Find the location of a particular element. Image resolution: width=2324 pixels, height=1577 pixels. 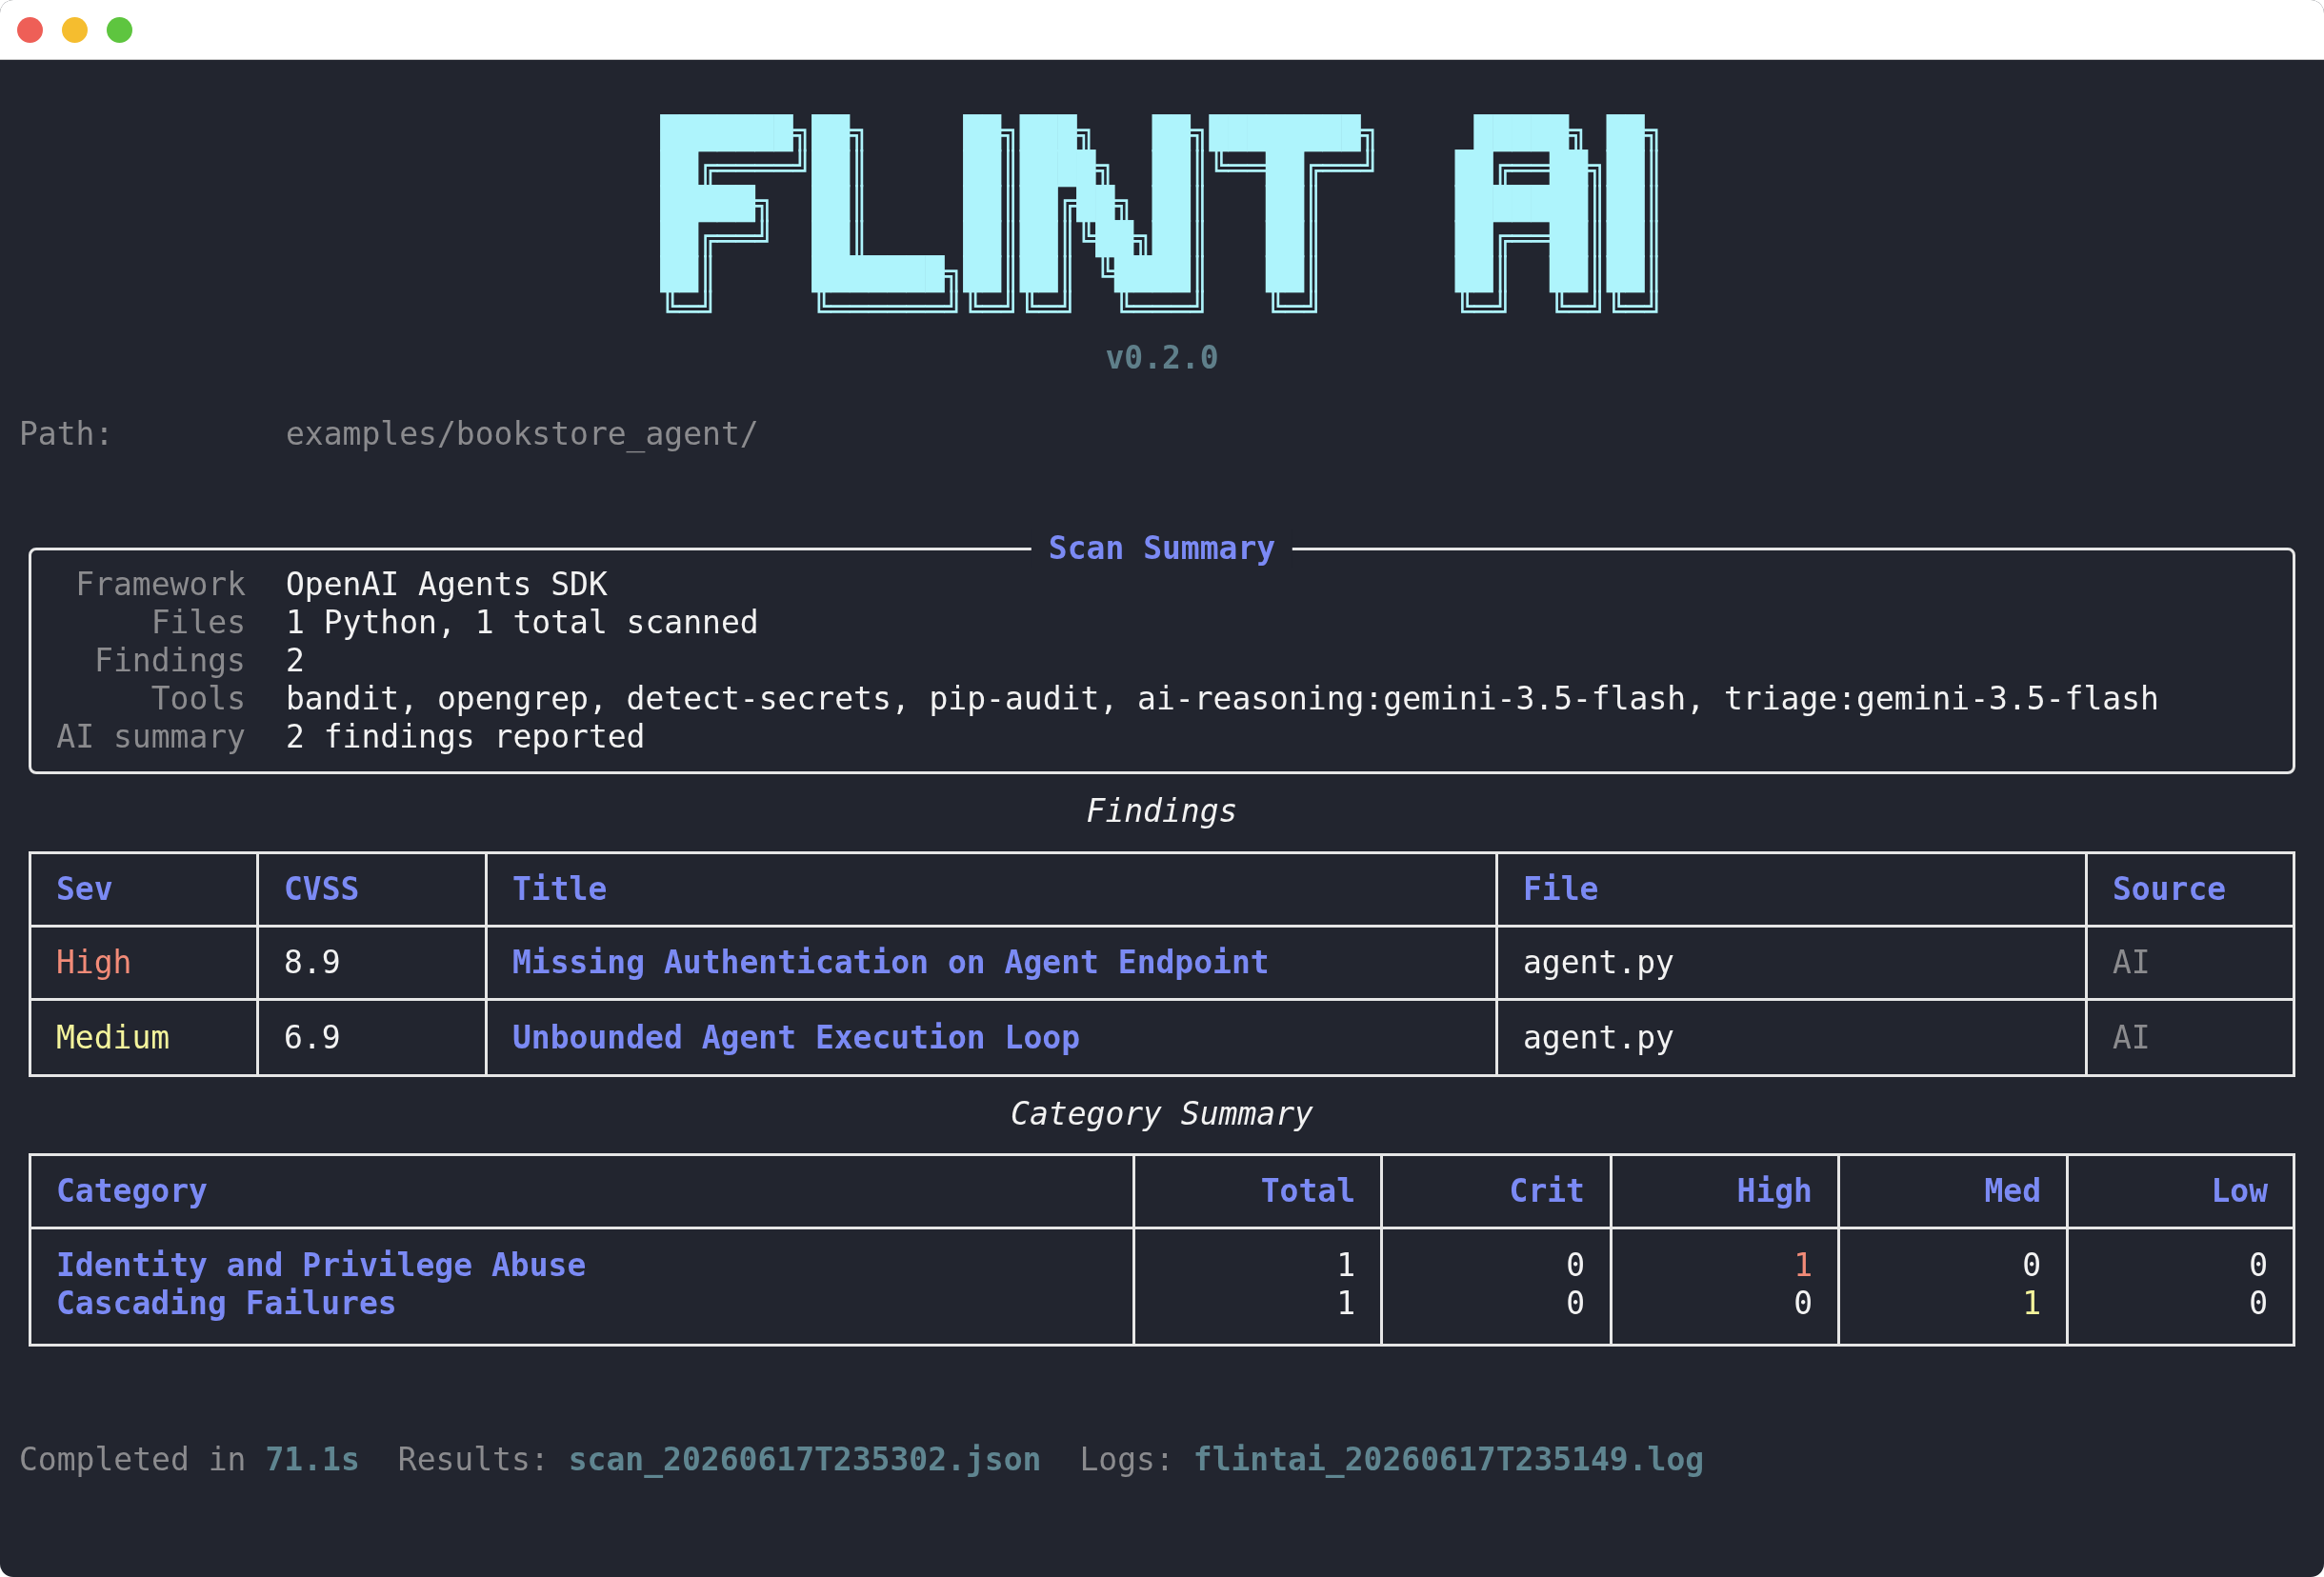

table-cell: High is located at coordinates (94, 963).